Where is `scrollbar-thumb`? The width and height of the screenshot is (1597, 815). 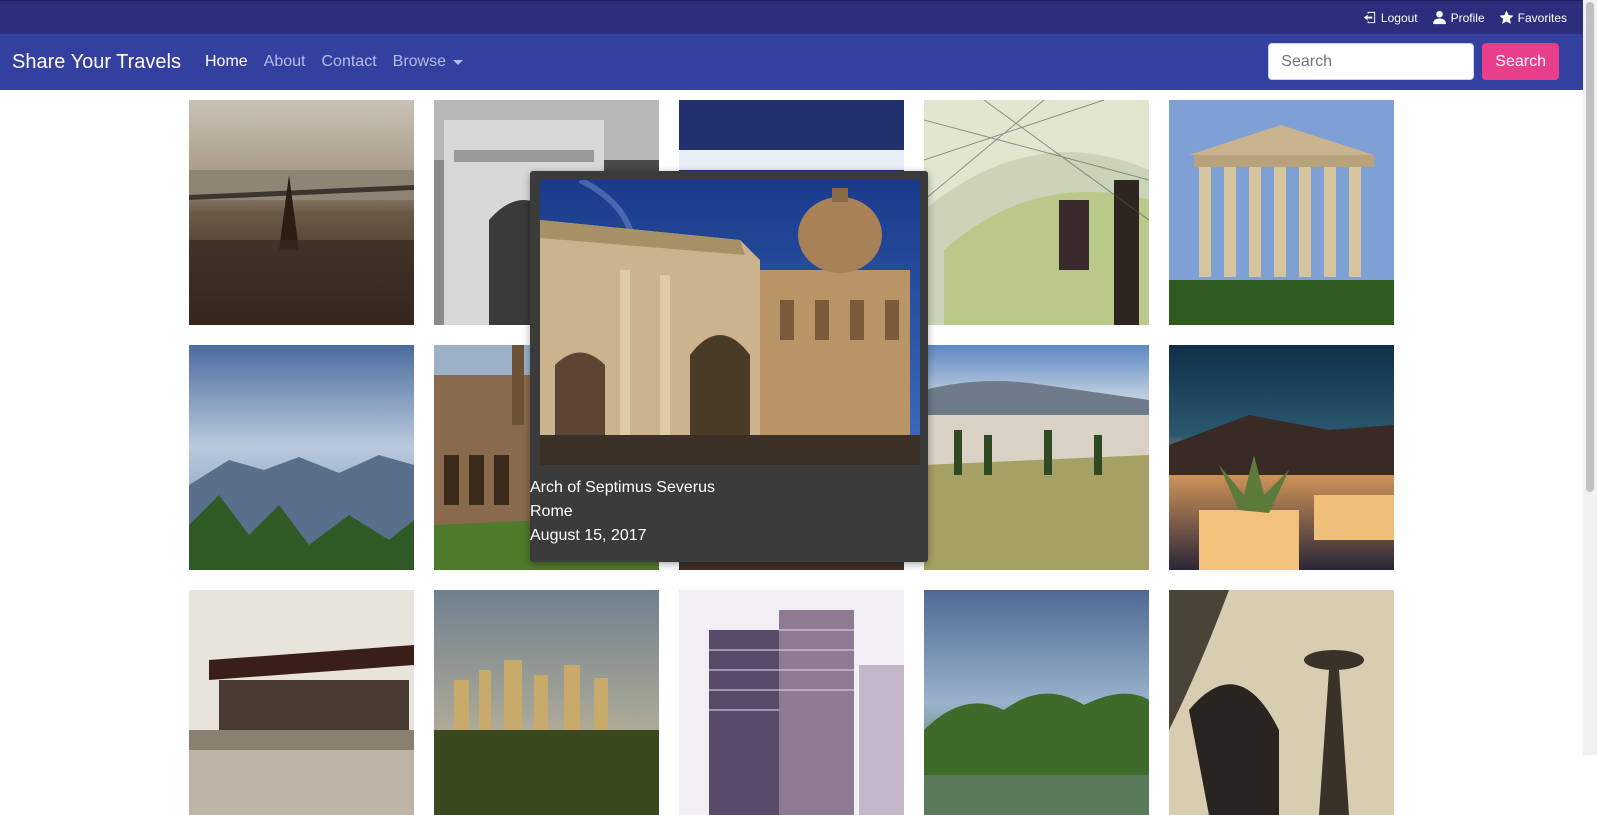
scrollbar-thumb is located at coordinates (1590, 247).